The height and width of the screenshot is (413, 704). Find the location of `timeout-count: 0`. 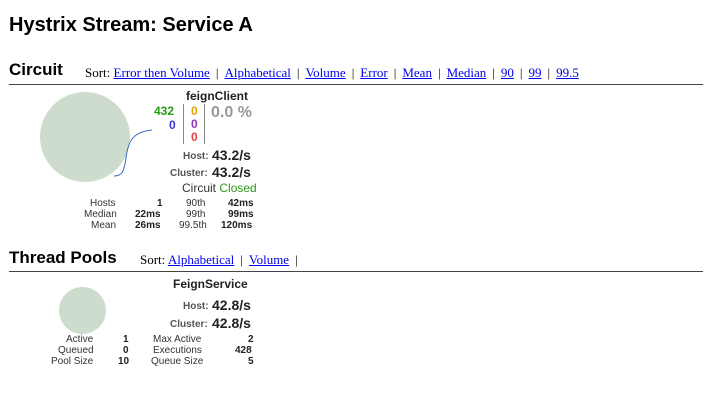

timeout-count: 0 is located at coordinates (194, 111).